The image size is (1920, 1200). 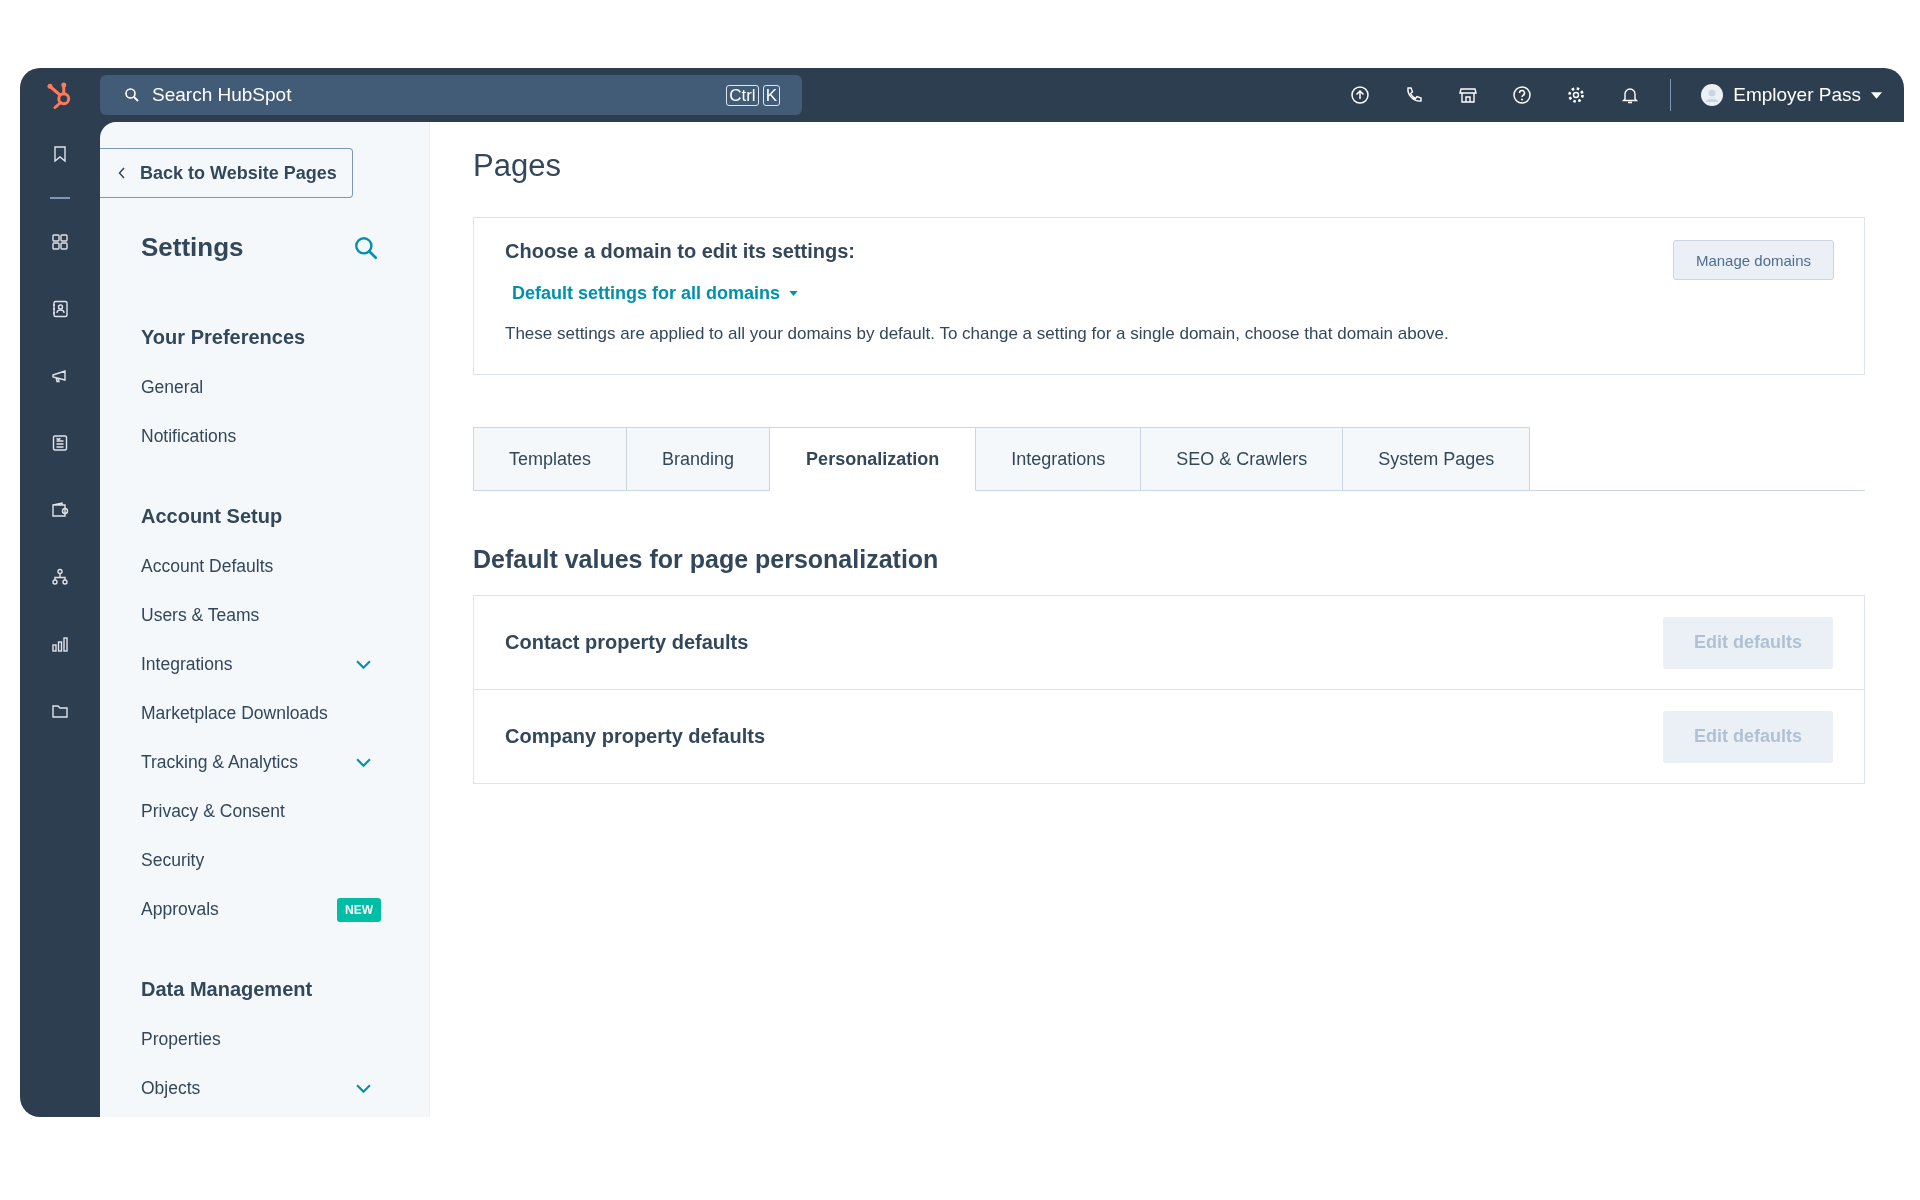 I want to click on sidebar-item: Properties, so click(x=181, y=1039).